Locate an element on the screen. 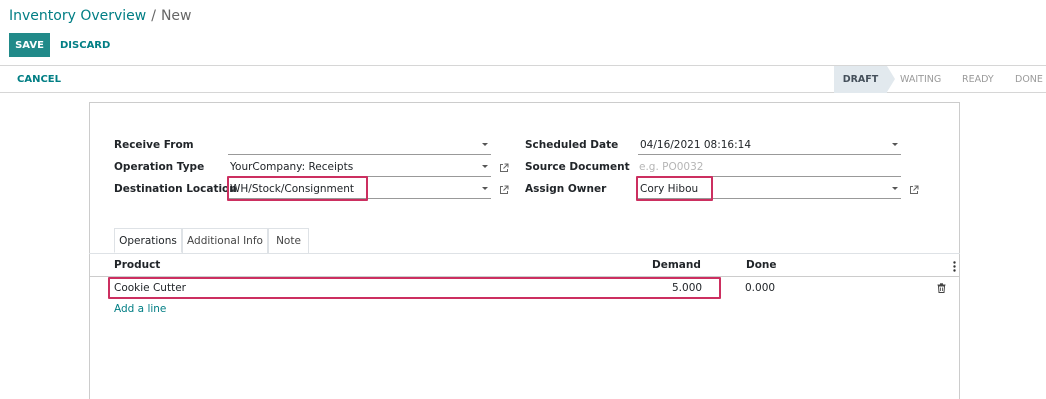 The width and height of the screenshot is (1046, 399). destination-location-label: Destination Location is located at coordinates (175, 189).